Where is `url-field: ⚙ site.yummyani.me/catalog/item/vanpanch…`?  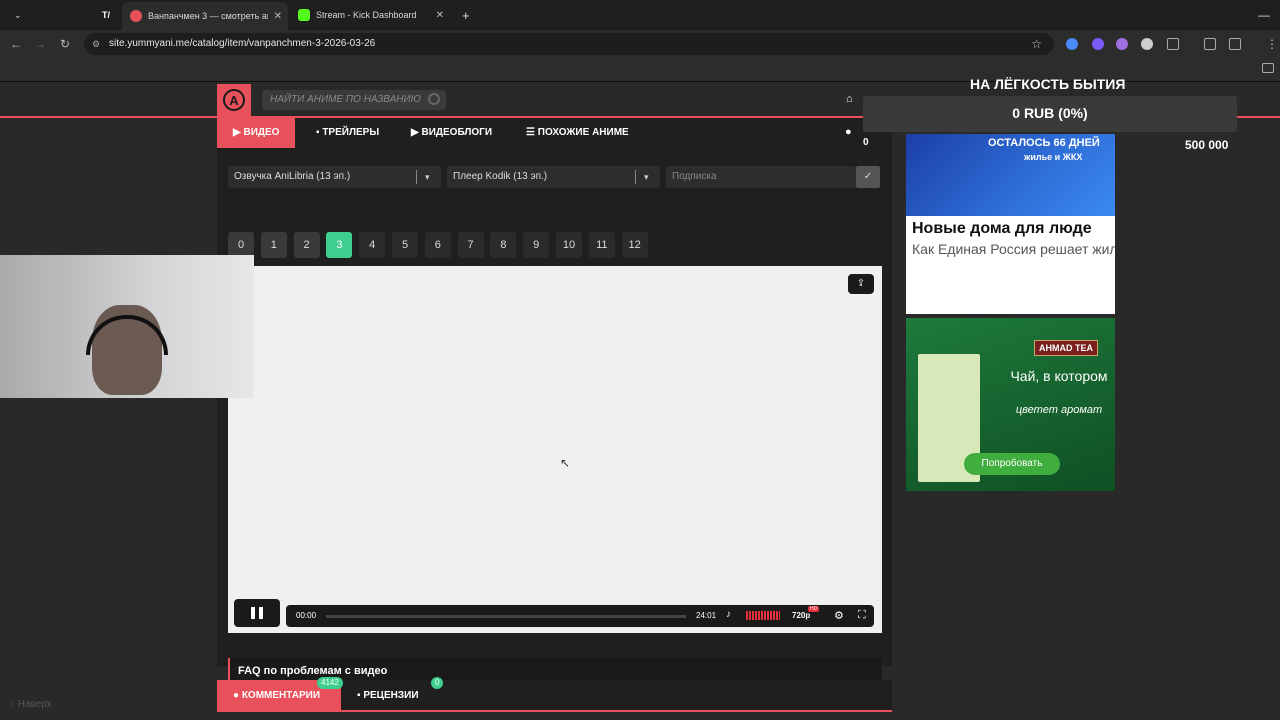
url-field: ⚙ site.yummyani.me/catalog/item/vanpanch… is located at coordinates (569, 44).